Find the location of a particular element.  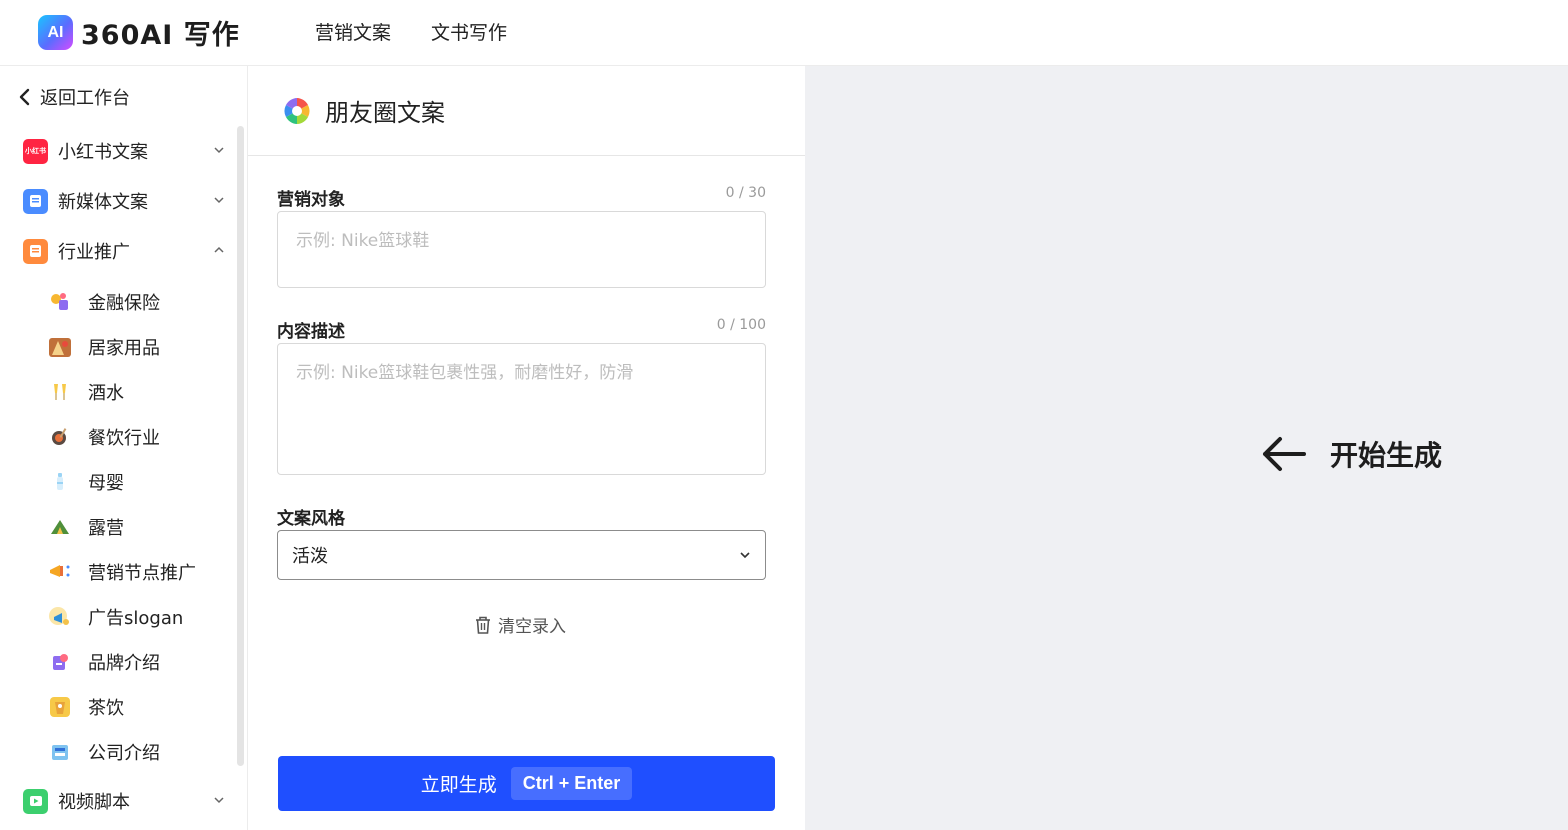

home-goods-icon is located at coordinates (60, 347).